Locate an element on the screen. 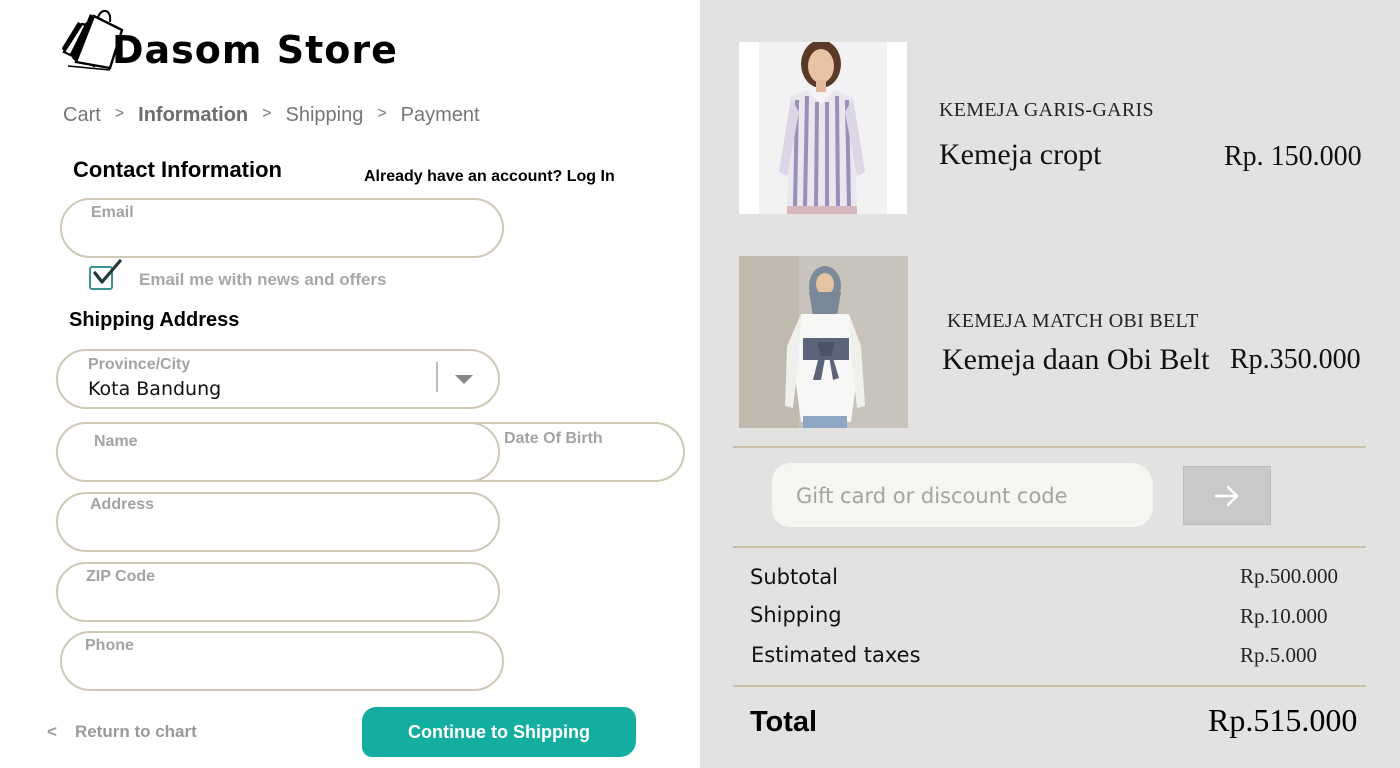 Image resolution: width=1400 pixels, height=768 pixels. return-to-cart-link: < Return to chart is located at coordinates (122, 732).